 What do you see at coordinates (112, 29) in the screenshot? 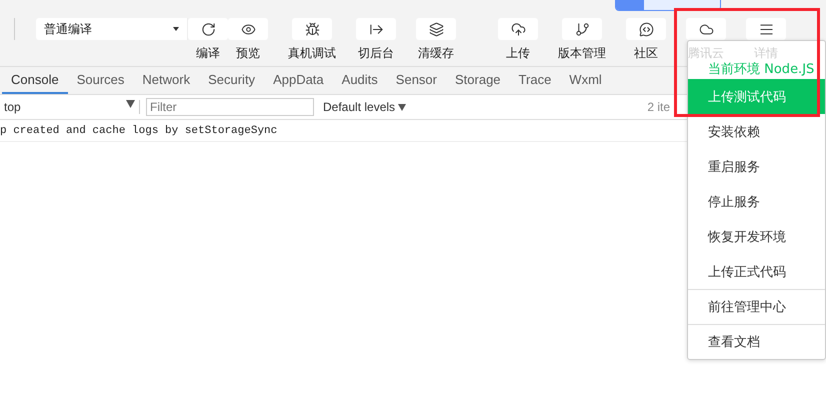
I see `compile-mode-select: 普通编译` at bounding box center [112, 29].